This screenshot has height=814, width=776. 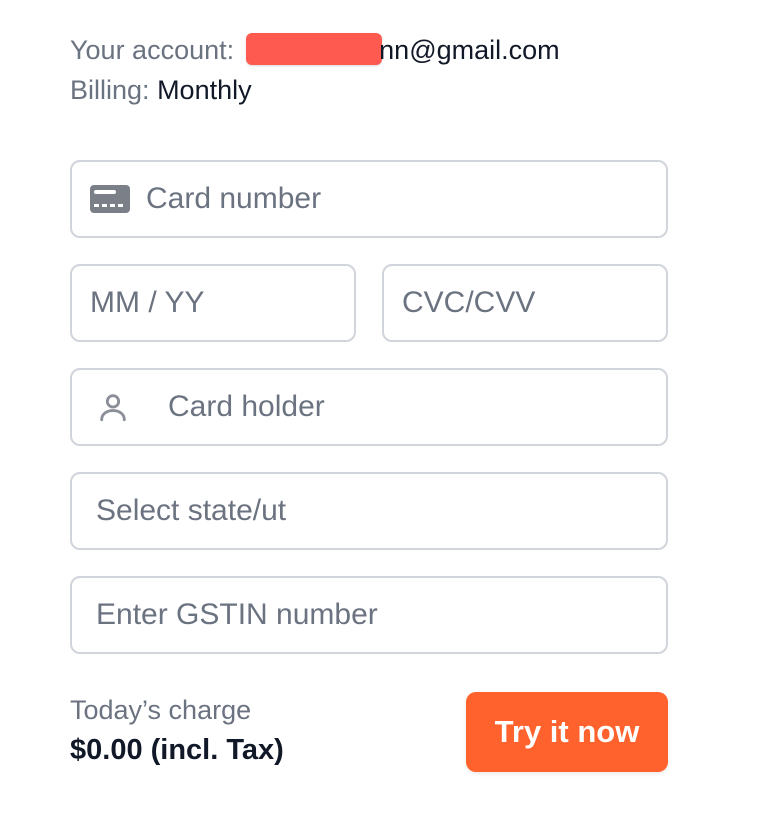 What do you see at coordinates (110, 90) in the screenshot?
I see `billing-label: Billing:` at bounding box center [110, 90].